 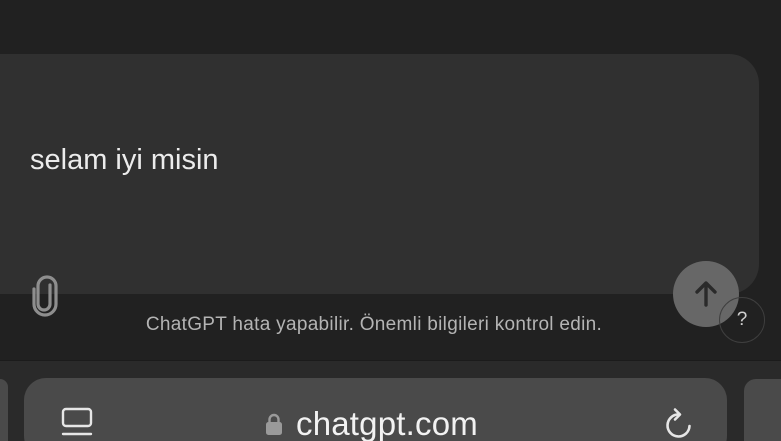 I want to click on reload-button, so click(x=679, y=422).